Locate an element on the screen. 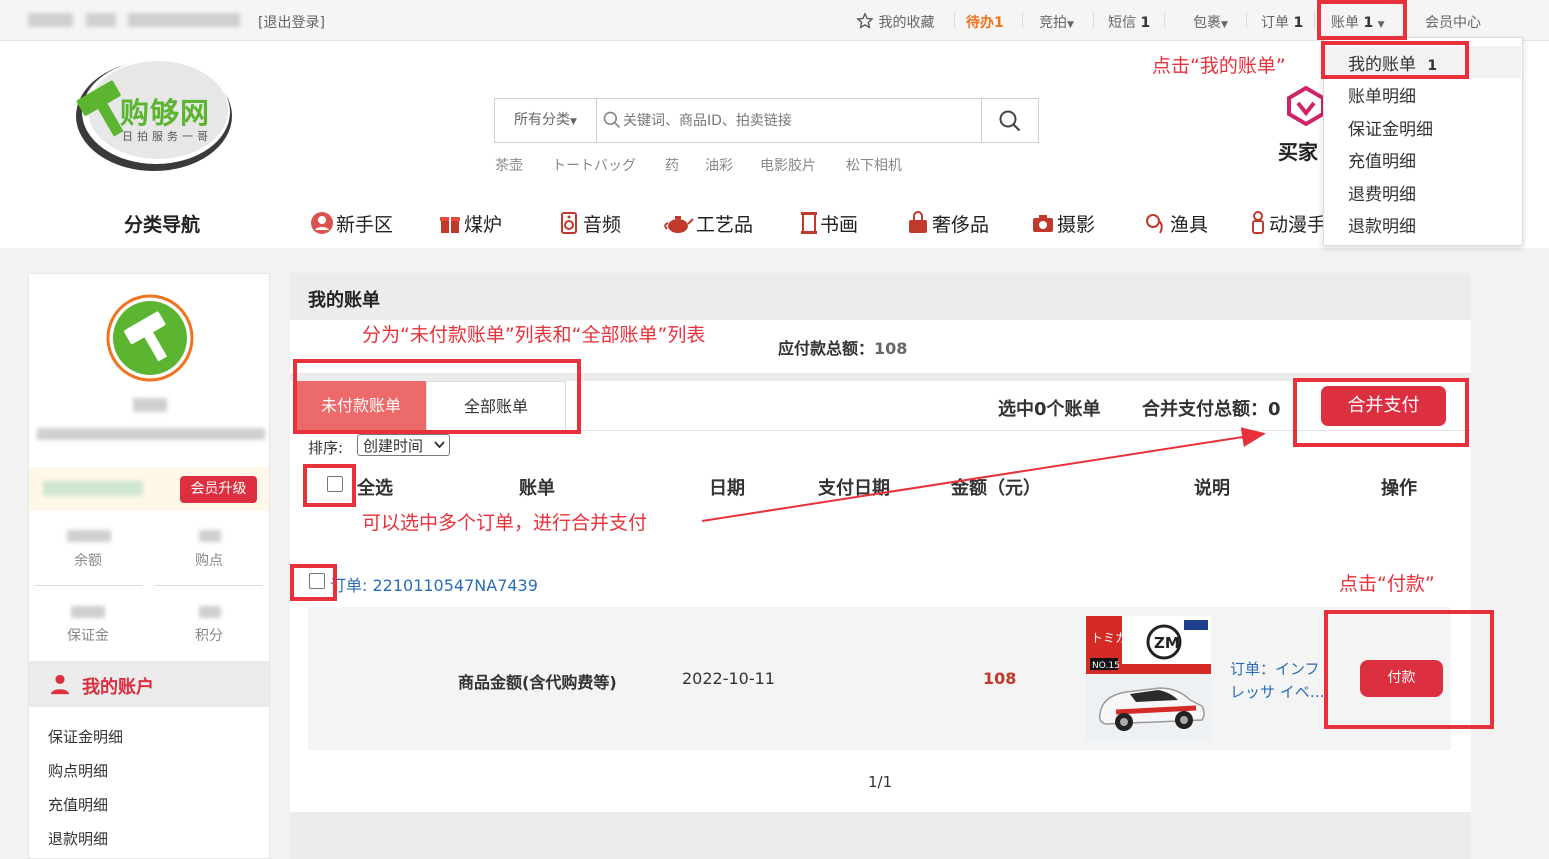 The height and width of the screenshot is (859, 1549). nav-item-luxury: 奢侈品 is located at coordinates (947, 223).